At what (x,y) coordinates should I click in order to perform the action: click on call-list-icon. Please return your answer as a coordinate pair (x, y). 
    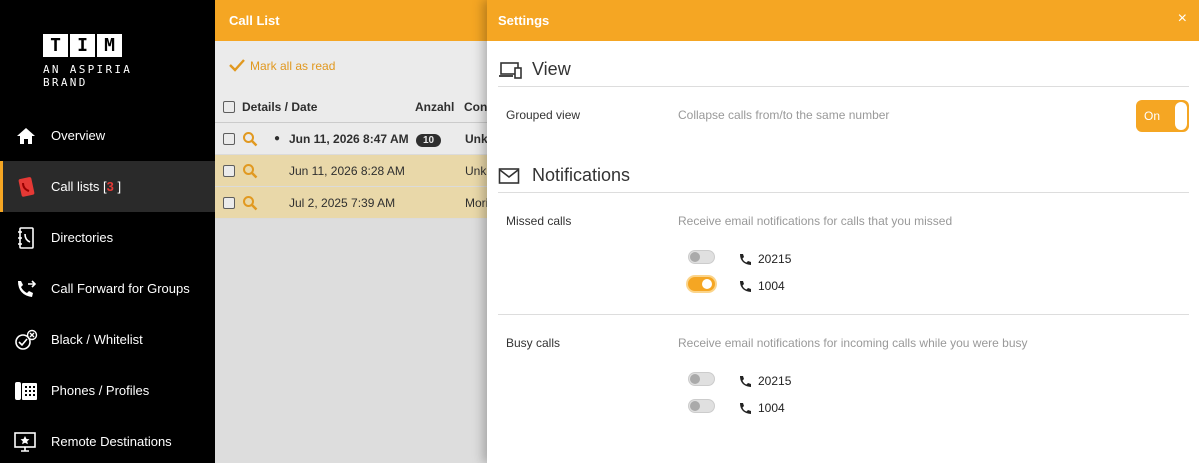
    Looking at the image, I should click on (26, 187).